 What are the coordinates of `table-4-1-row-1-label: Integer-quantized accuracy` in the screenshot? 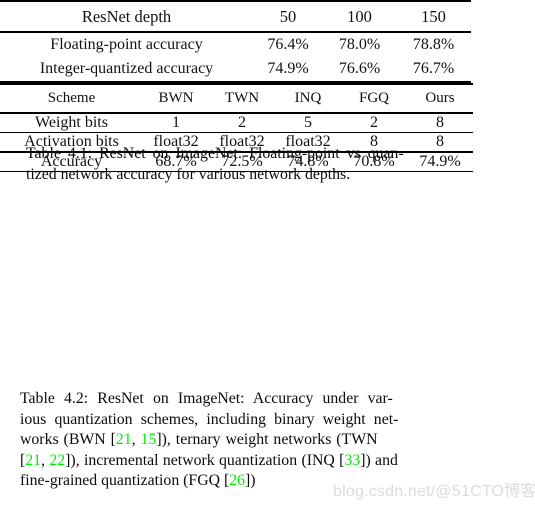 It's located at (126, 68).